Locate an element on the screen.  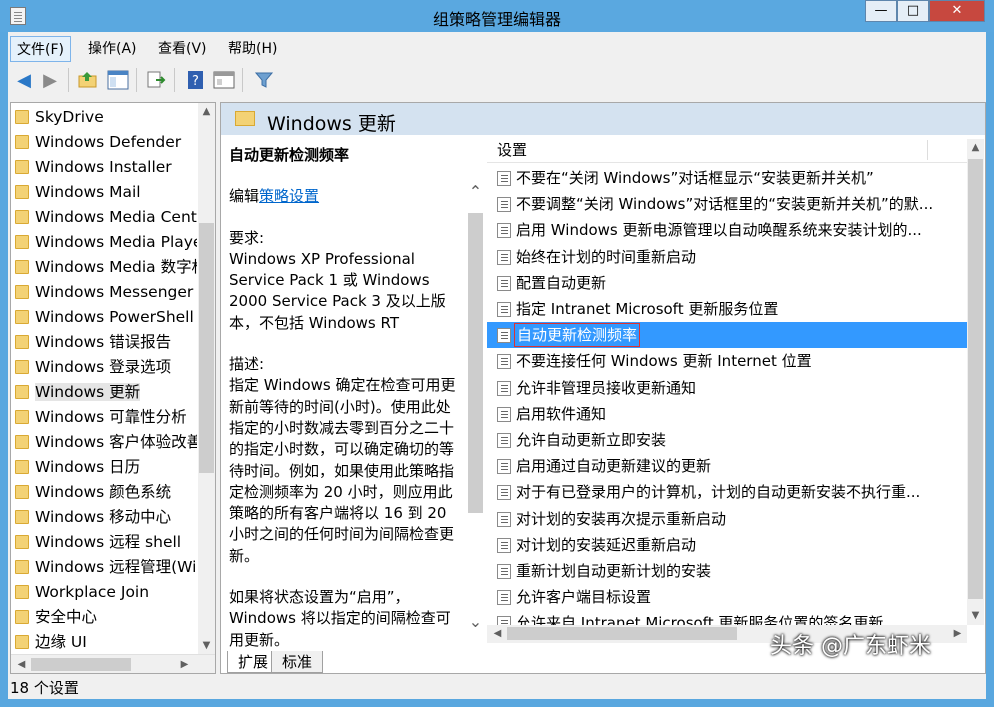
up-folder-icon is located at coordinates (88, 80).